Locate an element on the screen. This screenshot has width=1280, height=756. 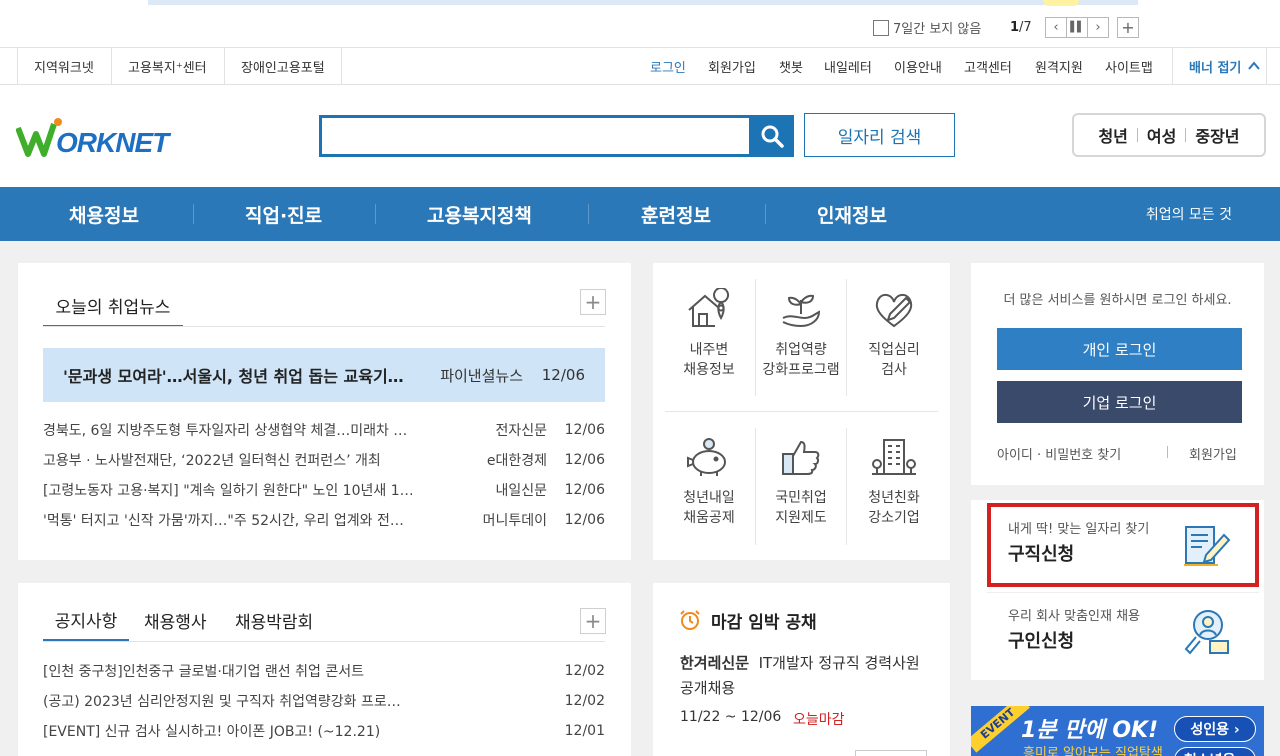
audience-youth: 청년 is located at coordinates (1112, 135).